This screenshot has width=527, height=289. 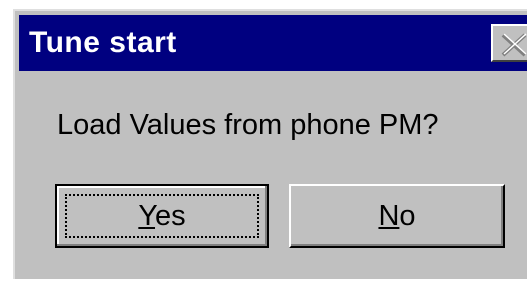 I want to click on dialog-title: Tune start, so click(x=103, y=42).